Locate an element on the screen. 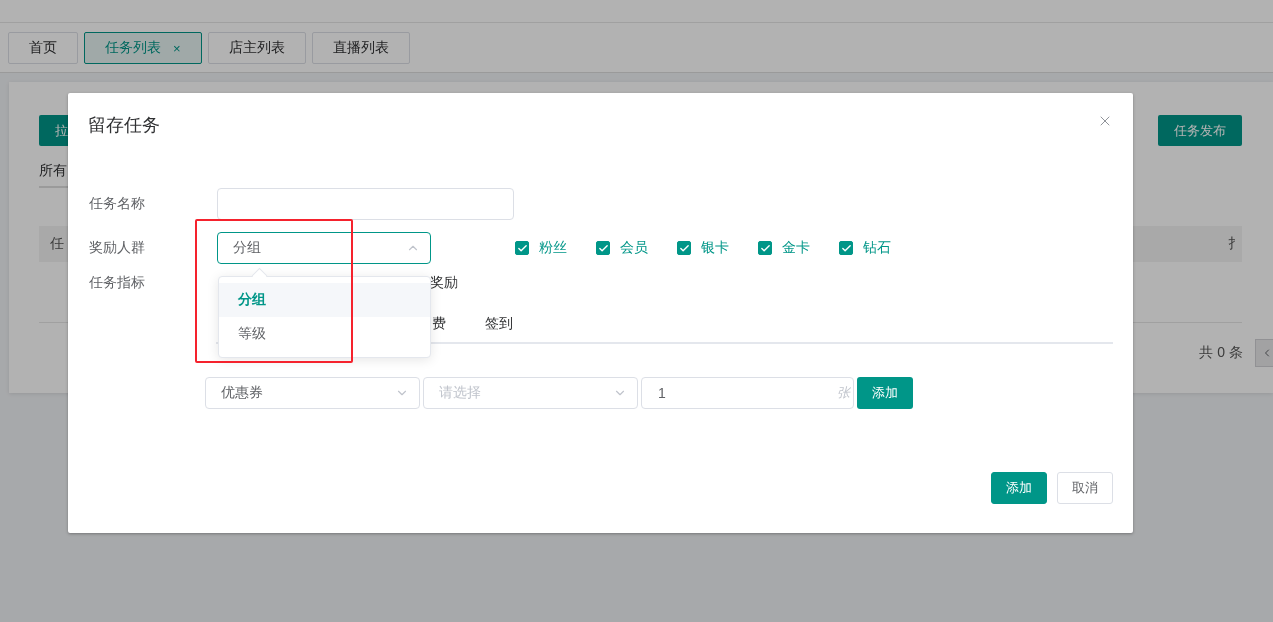 The width and height of the screenshot is (1273, 622). page-tab: 任务列表 × is located at coordinates (143, 48).